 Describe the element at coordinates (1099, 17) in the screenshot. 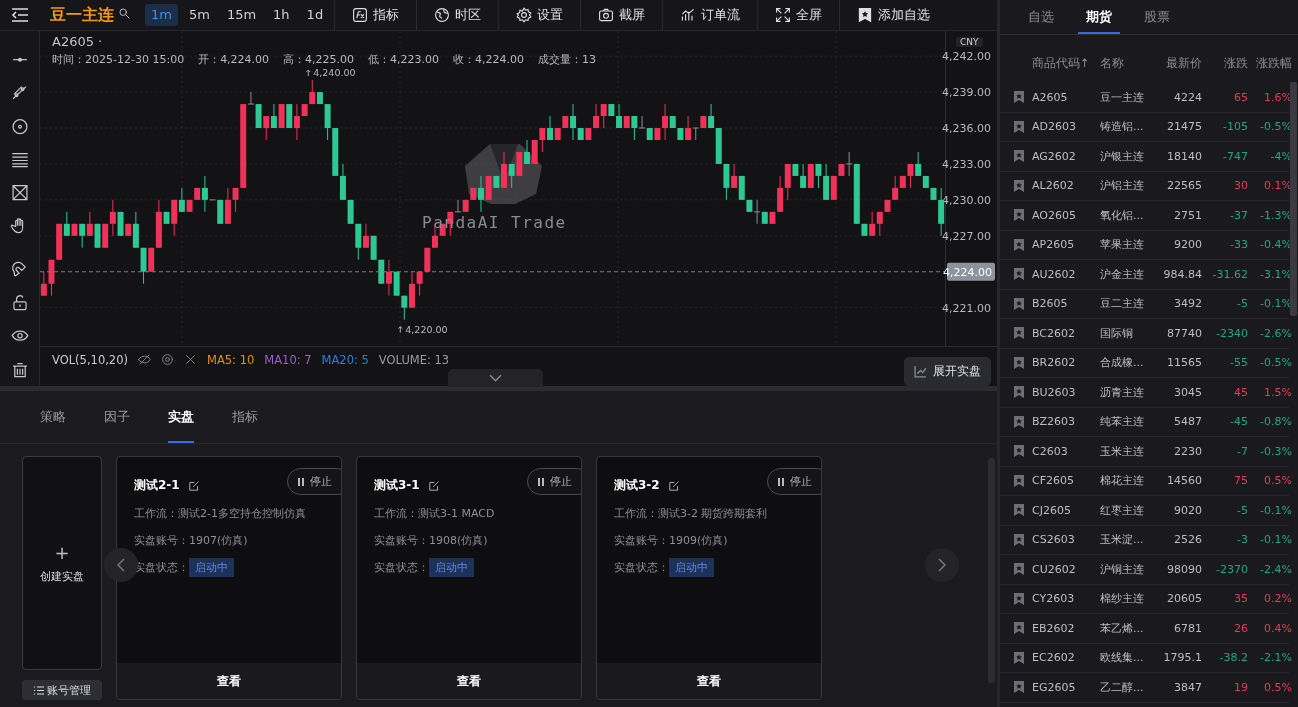

I see `market-tab: 期货` at that location.